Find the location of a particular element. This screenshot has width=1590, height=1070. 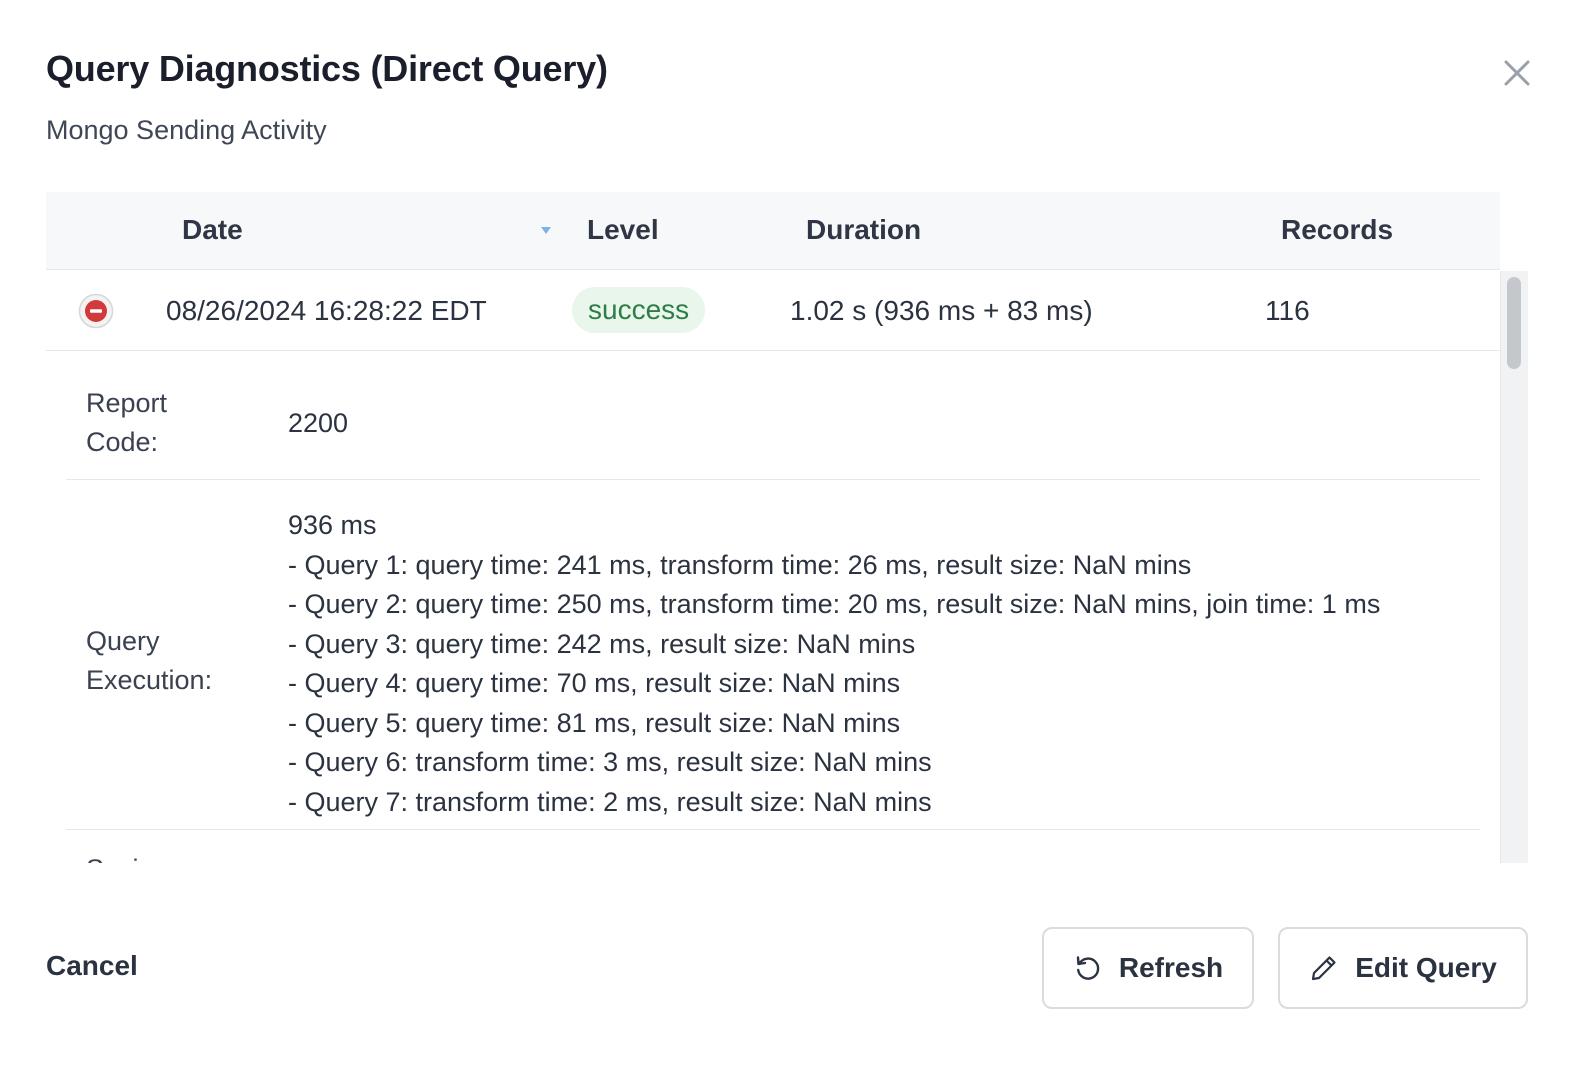

label-line: Execution: is located at coordinates (149, 680).